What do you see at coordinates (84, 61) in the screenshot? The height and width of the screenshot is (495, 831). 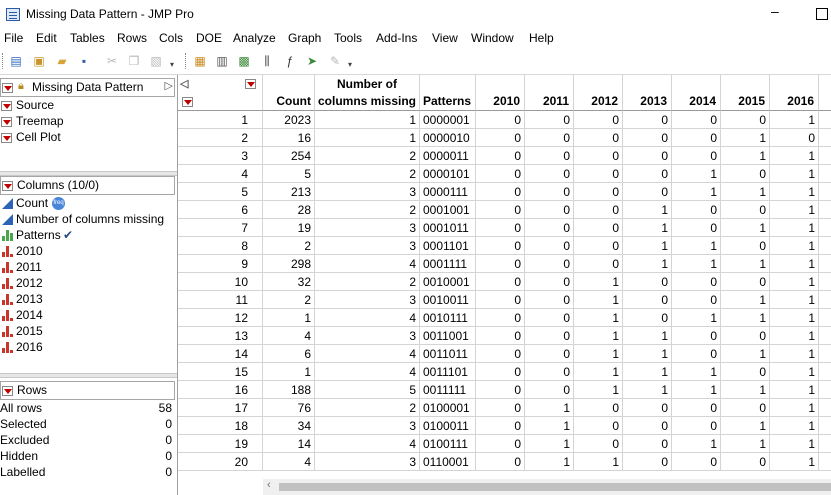 I see `save-icon: ▪` at bounding box center [84, 61].